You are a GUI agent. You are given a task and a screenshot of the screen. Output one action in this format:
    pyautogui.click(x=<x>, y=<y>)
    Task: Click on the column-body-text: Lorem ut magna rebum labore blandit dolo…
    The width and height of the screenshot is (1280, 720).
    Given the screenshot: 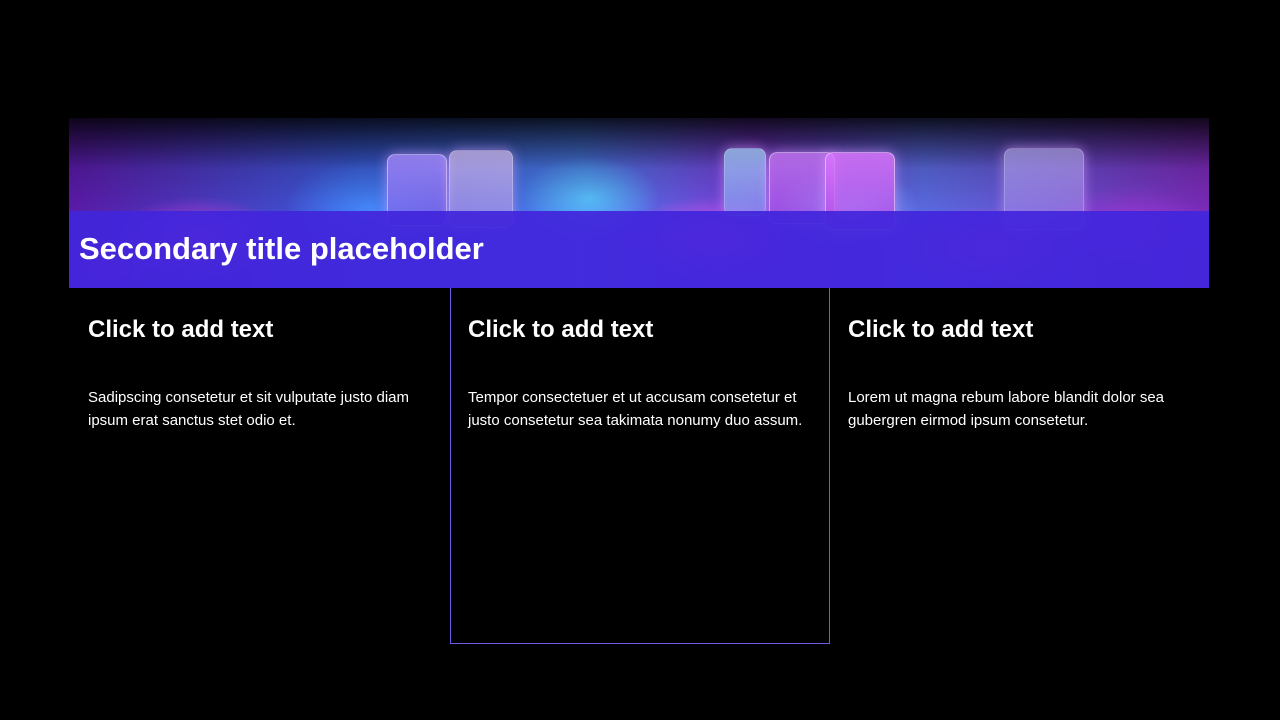 What is the action you would take?
    pyautogui.click(x=1020, y=409)
    